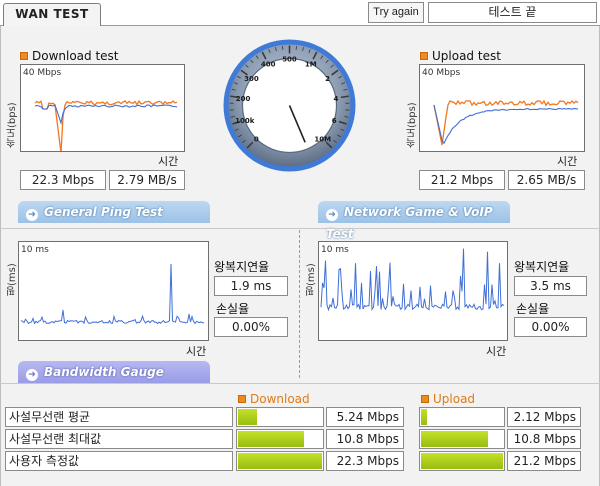 Image resolution: width=600 pixels, height=486 pixels. What do you see at coordinates (63, 180) in the screenshot?
I see `download-mbps-value: 22.3 Mbps` at bounding box center [63, 180].